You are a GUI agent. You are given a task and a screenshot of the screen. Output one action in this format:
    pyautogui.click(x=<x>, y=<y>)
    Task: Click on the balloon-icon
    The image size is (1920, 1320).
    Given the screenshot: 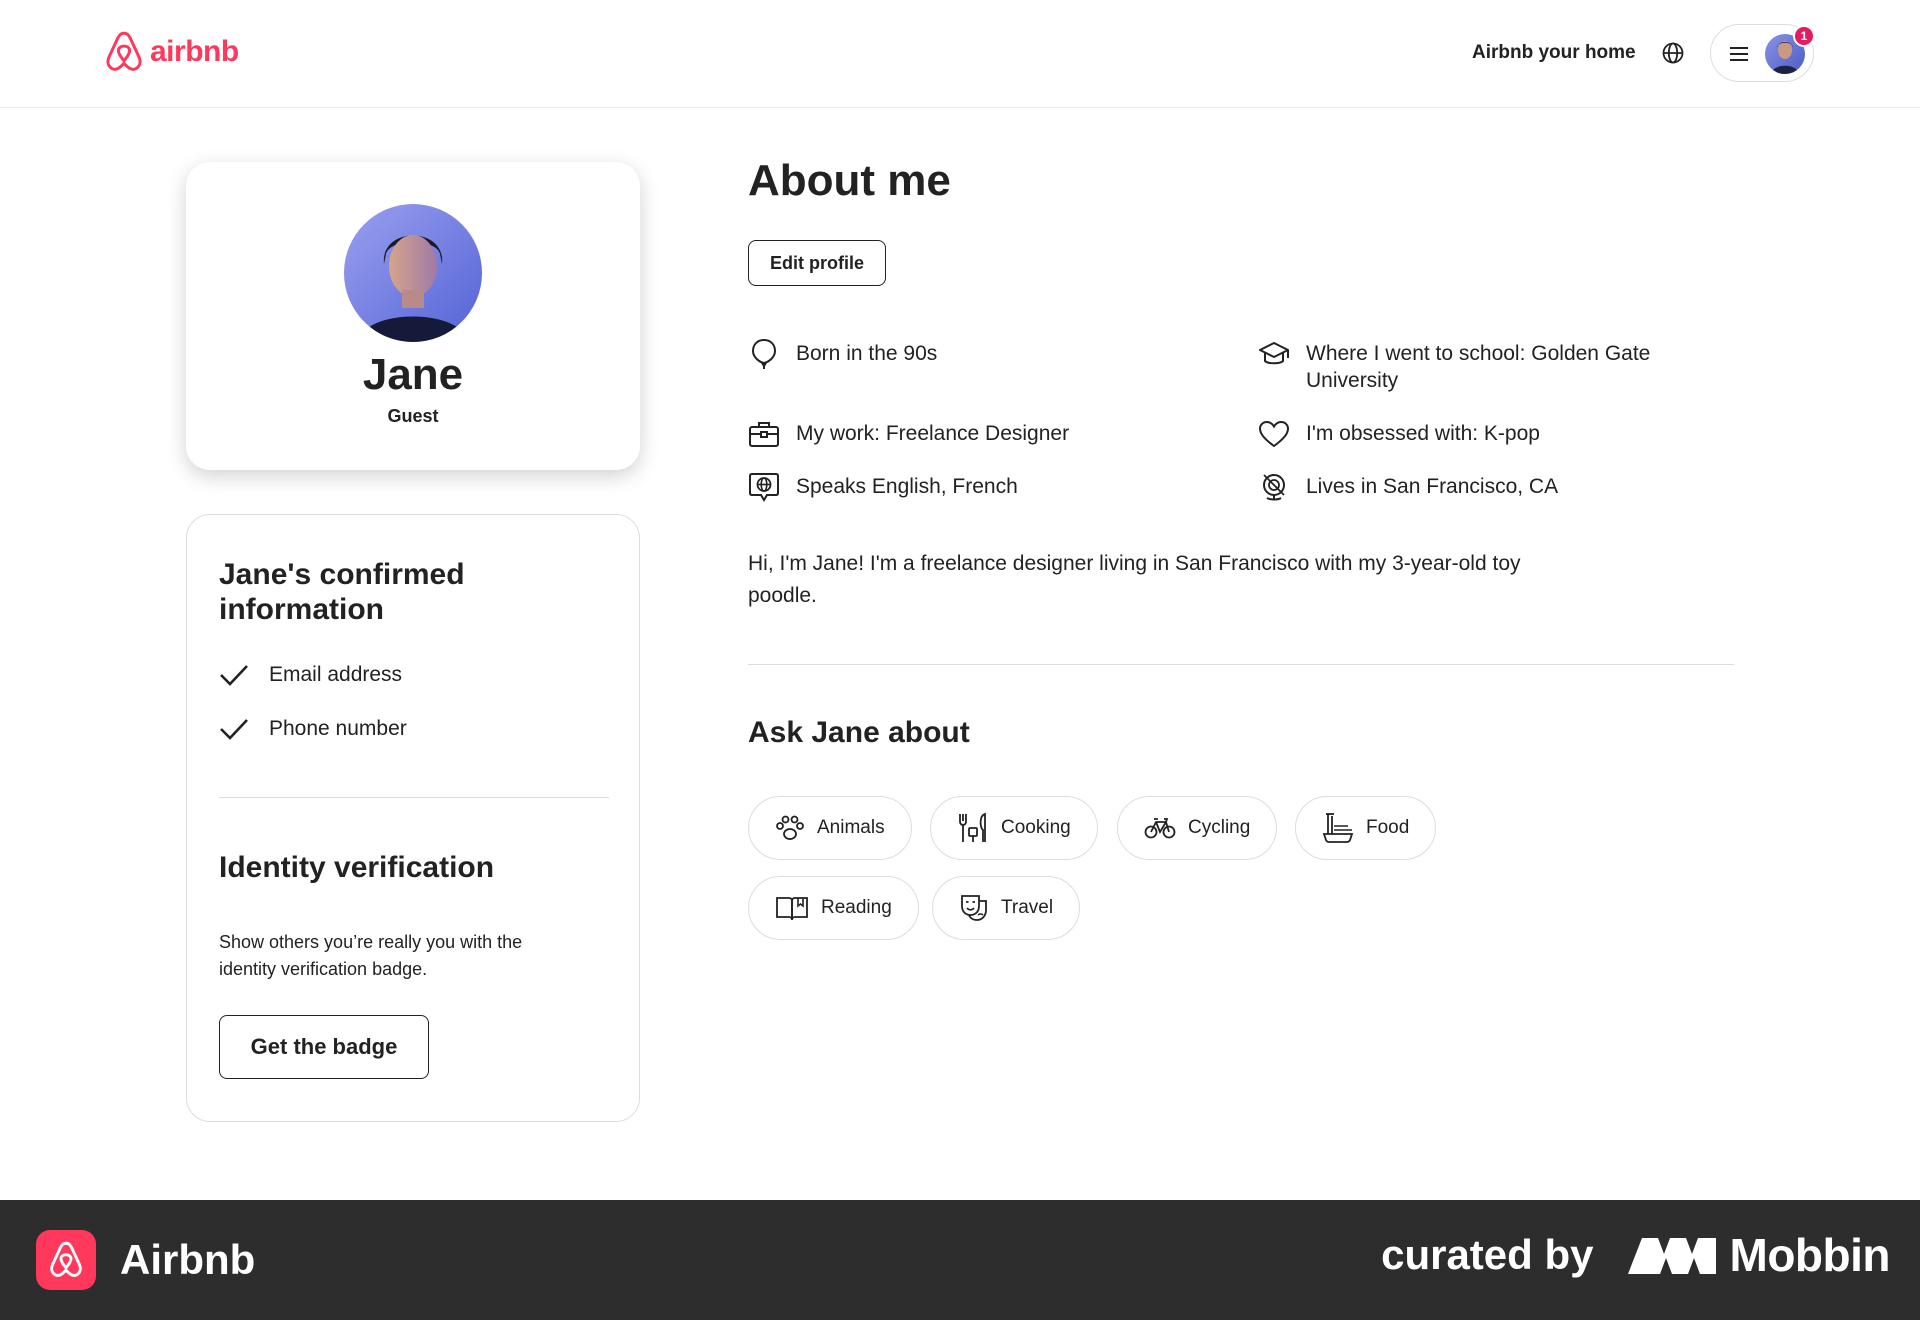 What is the action you would take?
    pyautogui.click(x=764, y=354)
    